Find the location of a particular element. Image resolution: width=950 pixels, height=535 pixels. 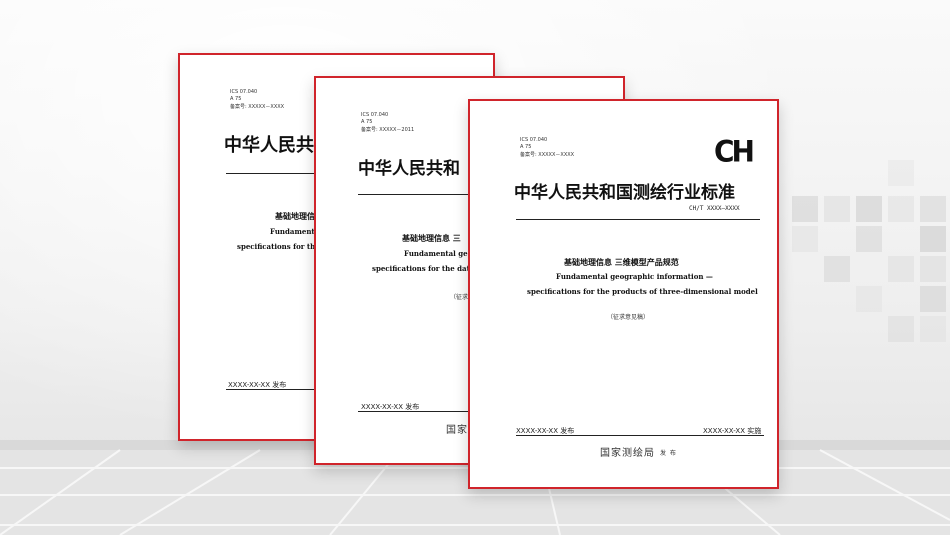

record-number: 备案号: XXXXX－2011 is located at coordinates (388, 129).